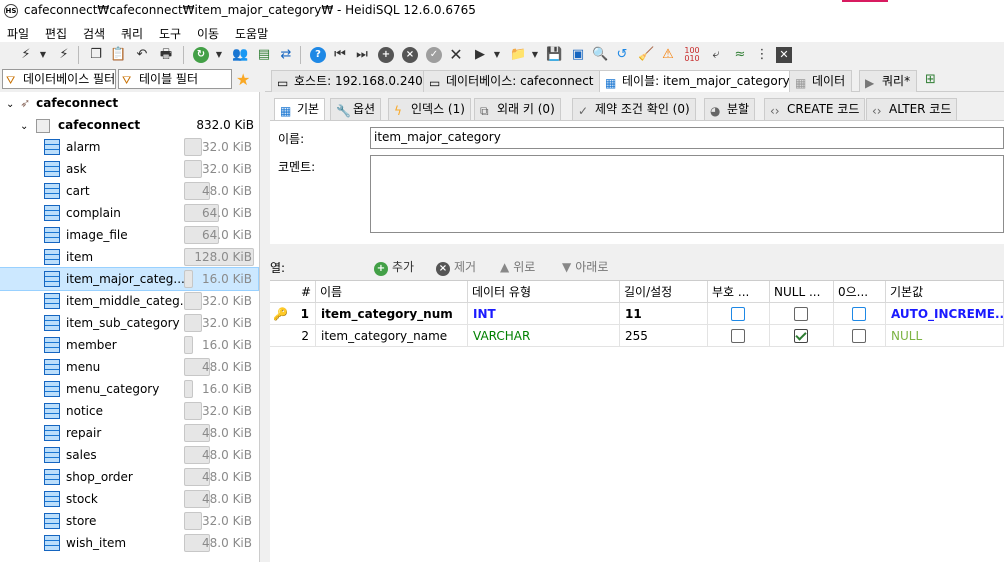 The width and height of the screenshot is (1004, 562). What do you see at coordinates (517, 266) in the screenshot?
I see `move-up-button: ▲ 위로` at bounding box center [517, 266].